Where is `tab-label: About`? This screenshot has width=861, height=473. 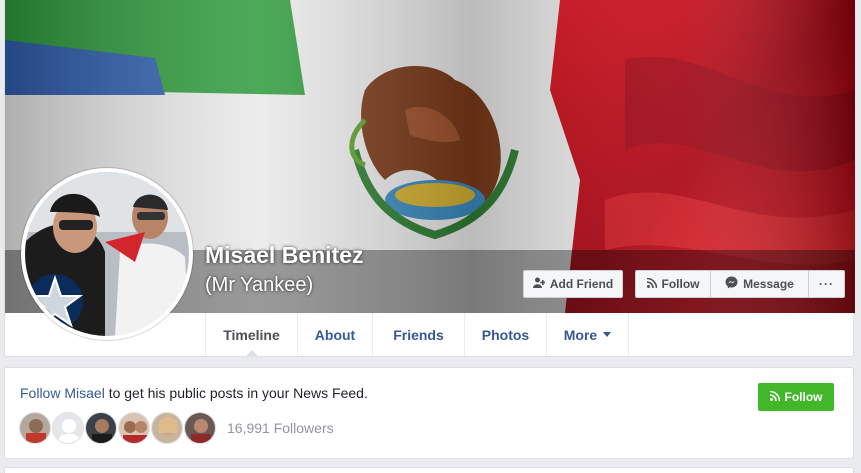
tab-label: About is located at coordinates (335, 334).